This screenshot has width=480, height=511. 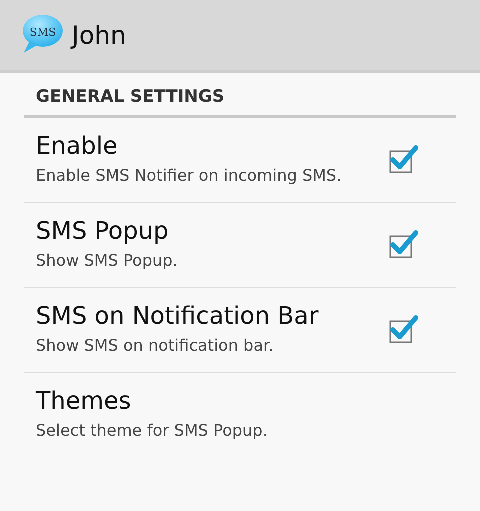 I want to click on preference-summary: Show SMS on notification bar., so click(x=155, y=346).